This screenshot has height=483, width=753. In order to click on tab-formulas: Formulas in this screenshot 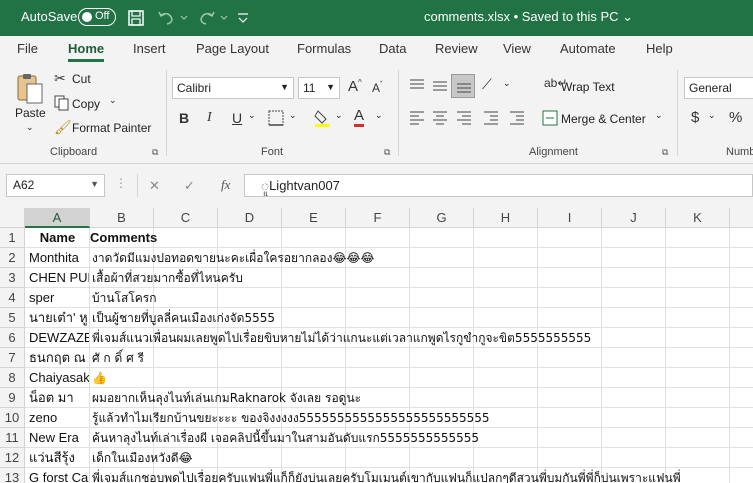, I will do `click(324, 48)`.